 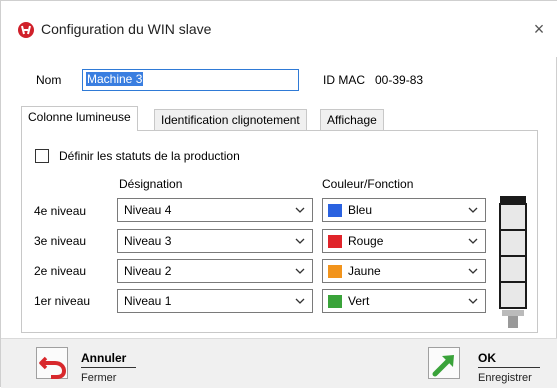 I want to click on designation-value: Niveau 3, so click(x=148, y=241).